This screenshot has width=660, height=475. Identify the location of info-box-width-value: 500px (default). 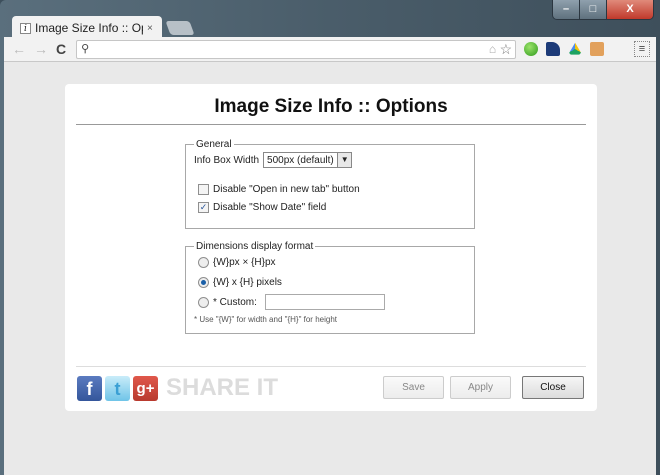
(300, 160).